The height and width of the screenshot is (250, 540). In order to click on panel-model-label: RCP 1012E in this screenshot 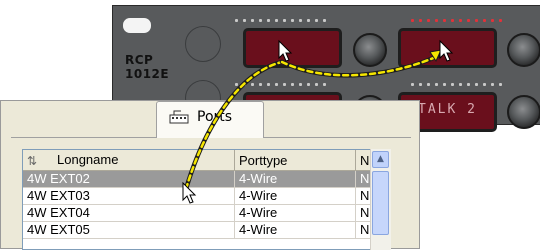, I will do `click(147, 67)`.